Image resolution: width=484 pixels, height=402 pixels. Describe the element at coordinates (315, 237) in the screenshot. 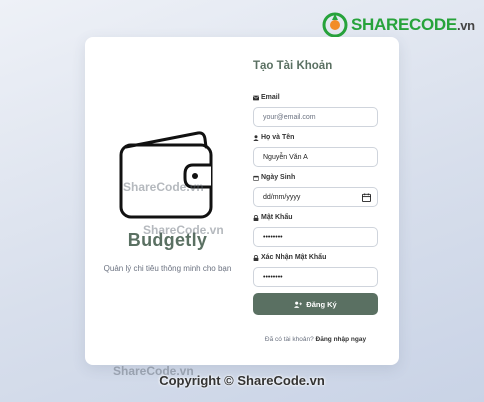

I see `password-input: ••••••••` at that location.